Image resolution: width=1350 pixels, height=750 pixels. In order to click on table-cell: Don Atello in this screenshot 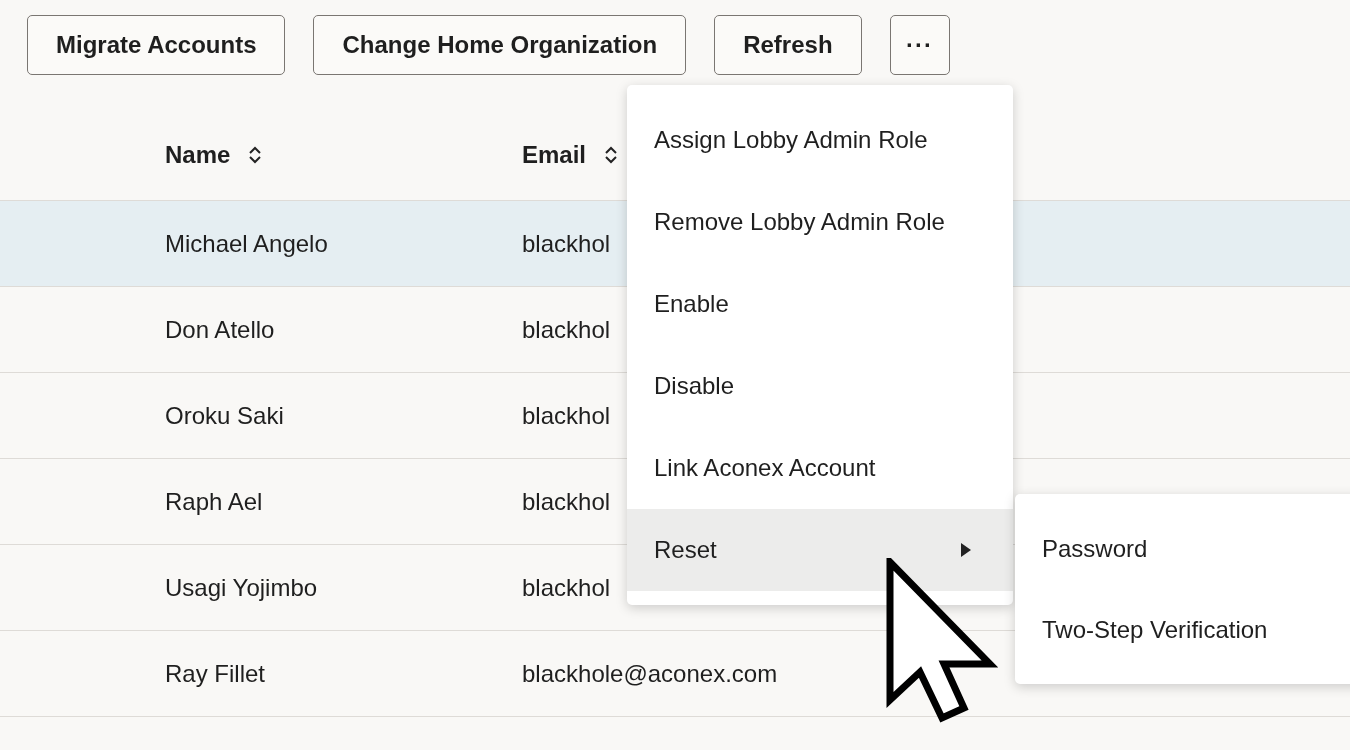, I will do `click(220, 329)`.